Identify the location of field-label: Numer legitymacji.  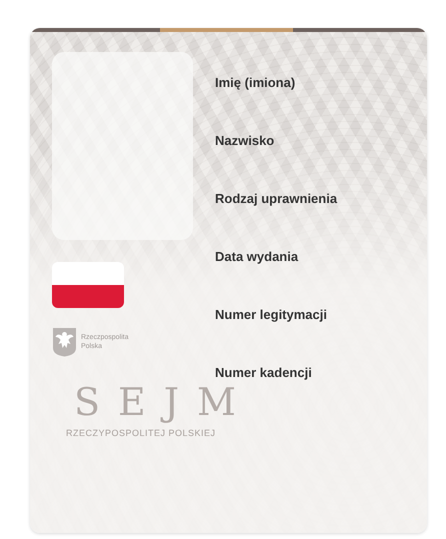
(271, 315).